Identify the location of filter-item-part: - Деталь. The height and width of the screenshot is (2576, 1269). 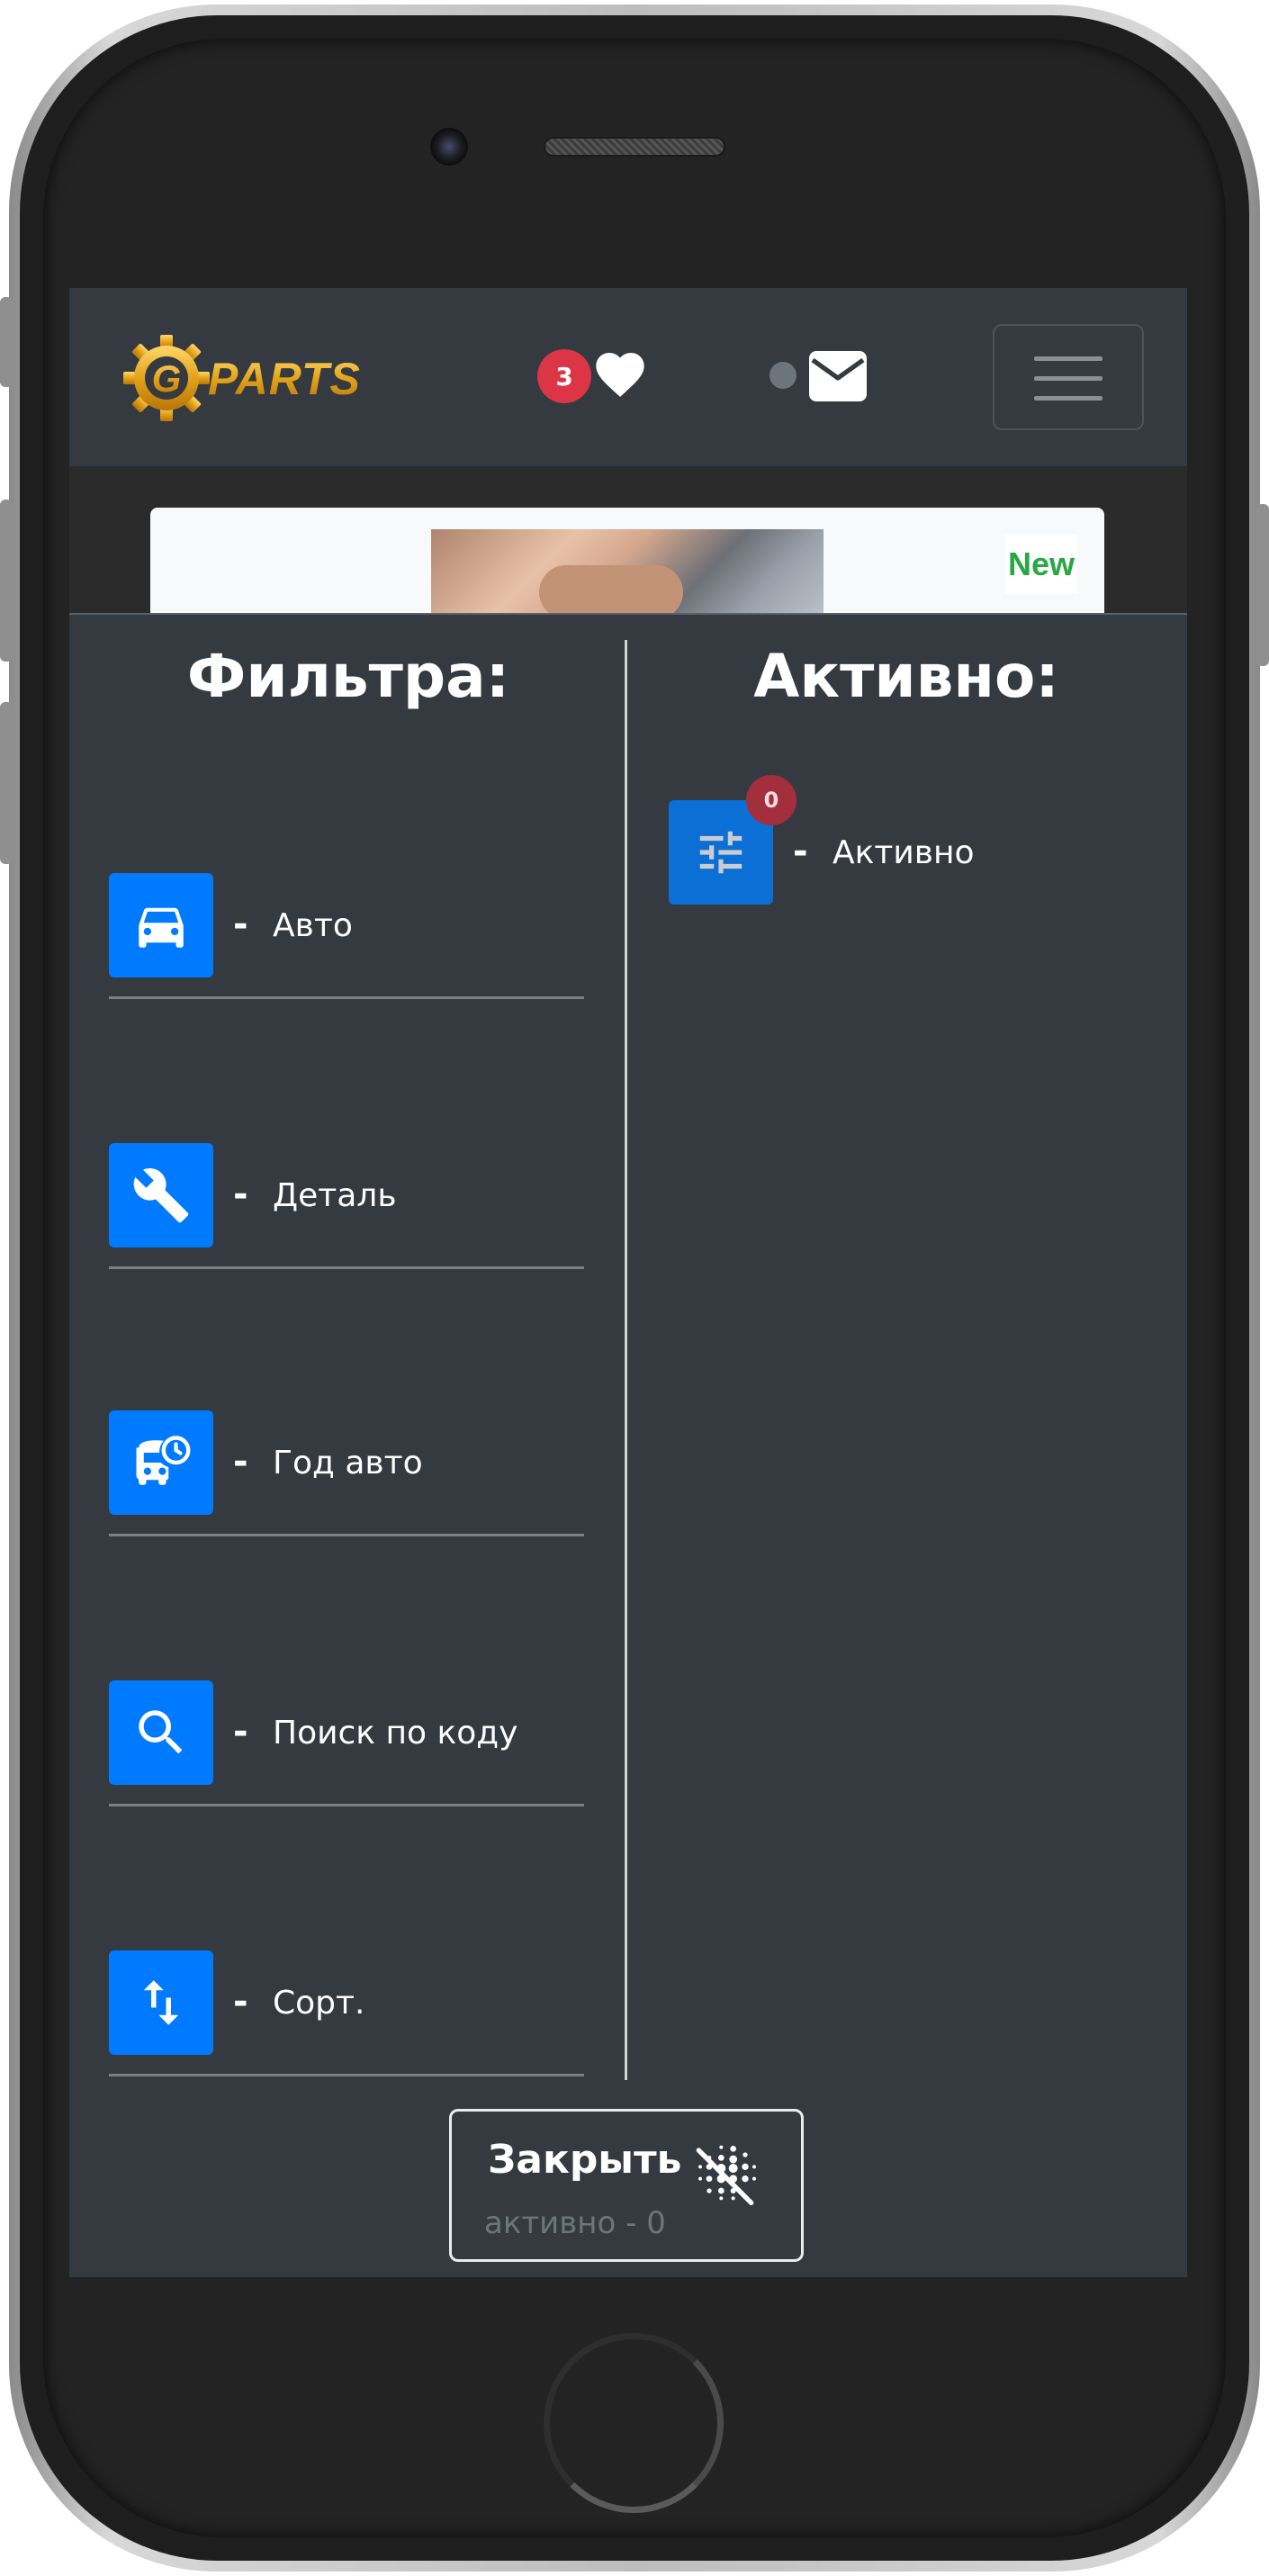
(346, 1206).